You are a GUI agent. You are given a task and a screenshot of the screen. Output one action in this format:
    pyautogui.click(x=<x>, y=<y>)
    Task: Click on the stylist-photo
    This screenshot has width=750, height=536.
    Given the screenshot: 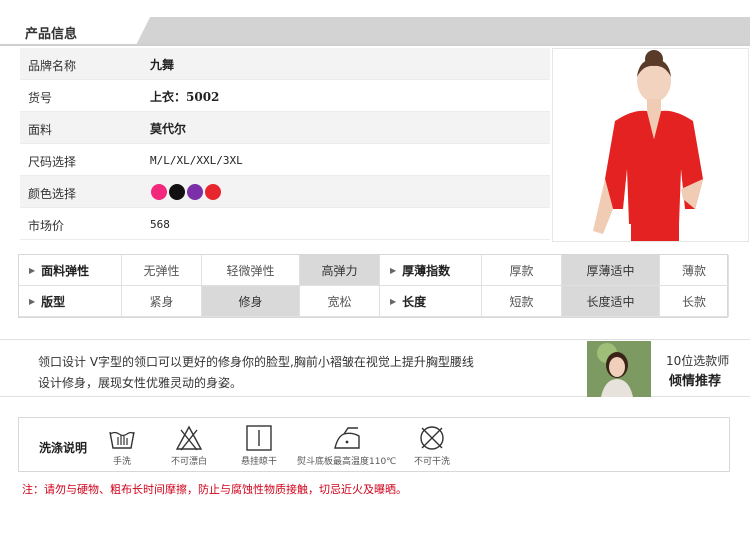 What is the action you would take?
    pyautogui.click(x=619, y=369)
    